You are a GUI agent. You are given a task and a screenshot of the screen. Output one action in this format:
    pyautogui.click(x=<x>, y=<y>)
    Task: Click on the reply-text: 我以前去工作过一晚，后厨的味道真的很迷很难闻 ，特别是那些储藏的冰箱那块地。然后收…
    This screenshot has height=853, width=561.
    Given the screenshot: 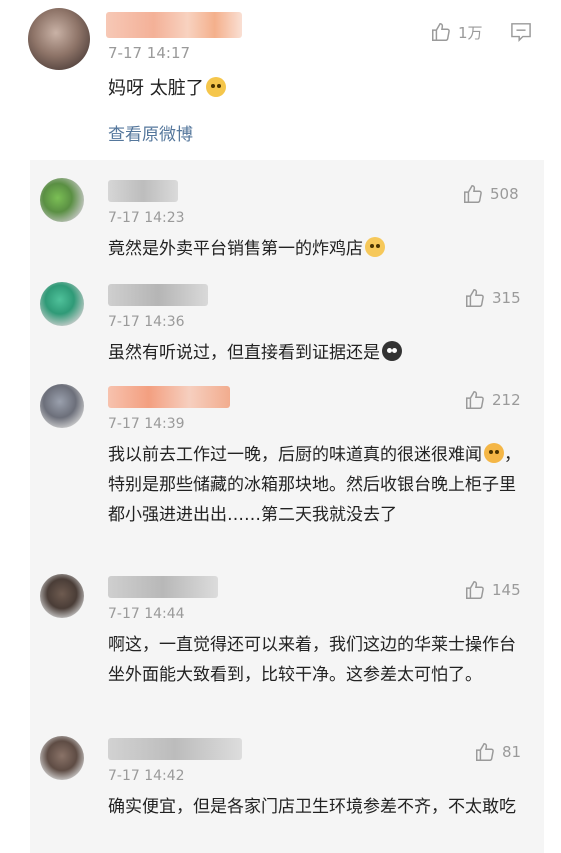 What is the action you would take?
    pyautogui.click(x=314, y=484)
    